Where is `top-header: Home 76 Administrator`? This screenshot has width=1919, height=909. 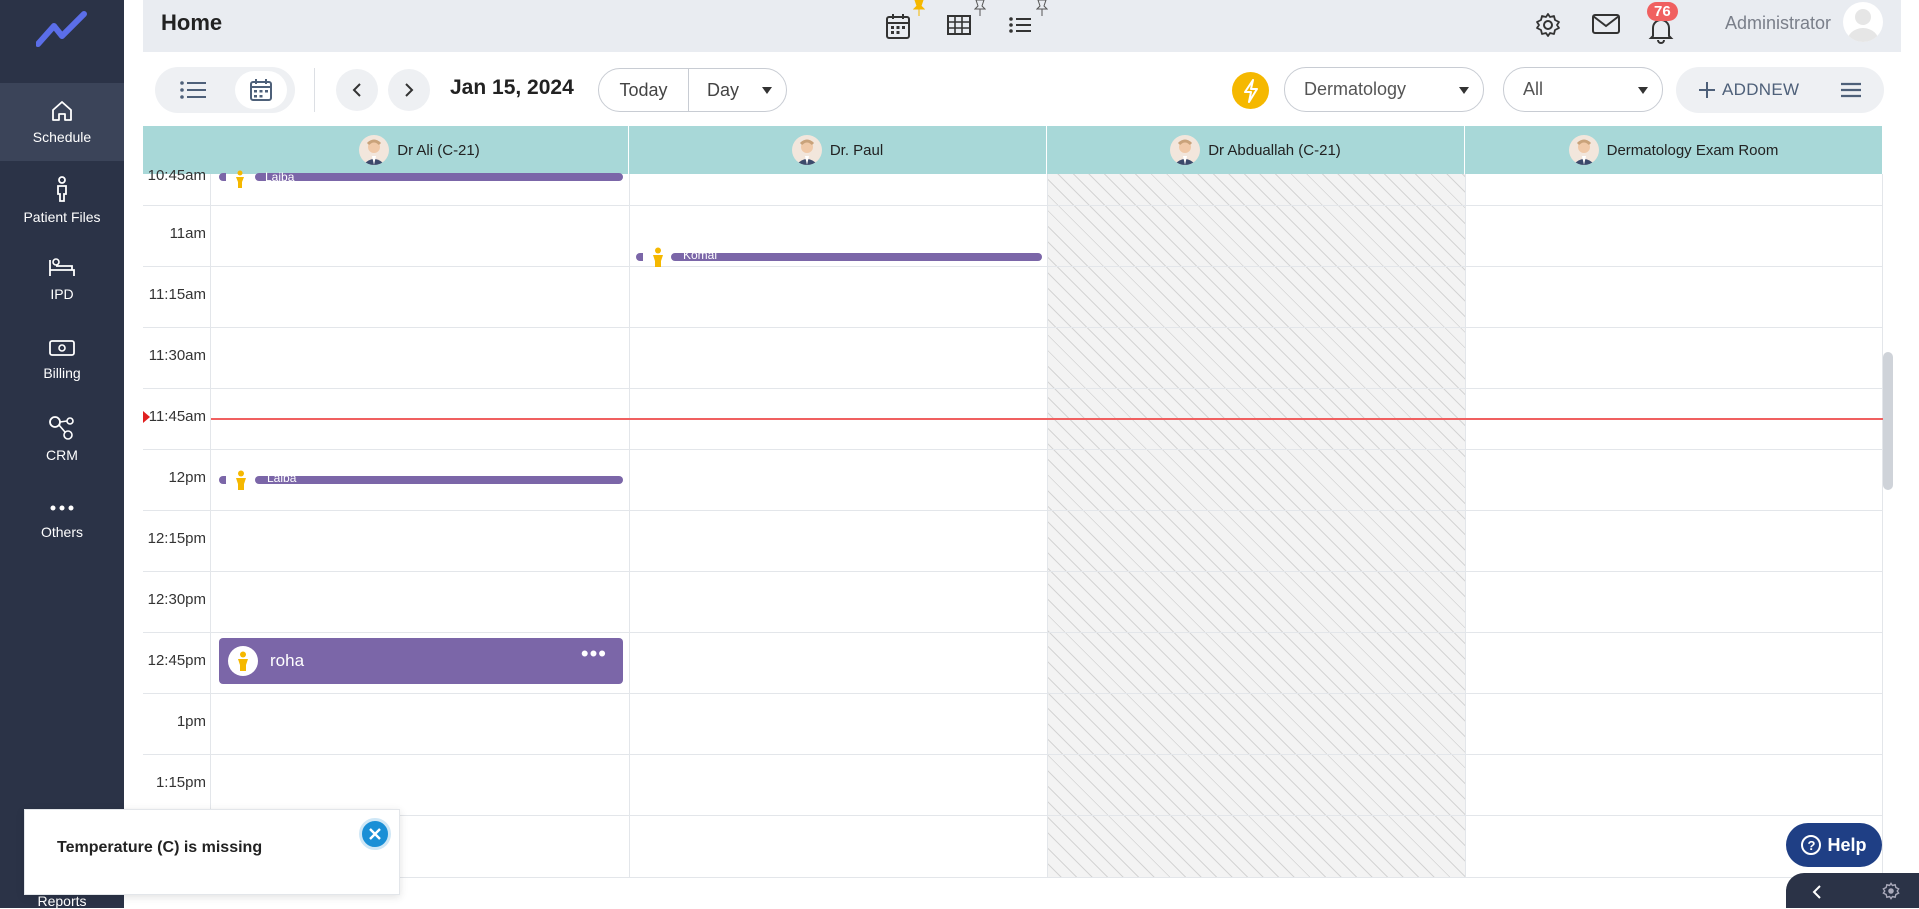 top-header: Home 76 Administrator is located at coordinates (1022, 26).